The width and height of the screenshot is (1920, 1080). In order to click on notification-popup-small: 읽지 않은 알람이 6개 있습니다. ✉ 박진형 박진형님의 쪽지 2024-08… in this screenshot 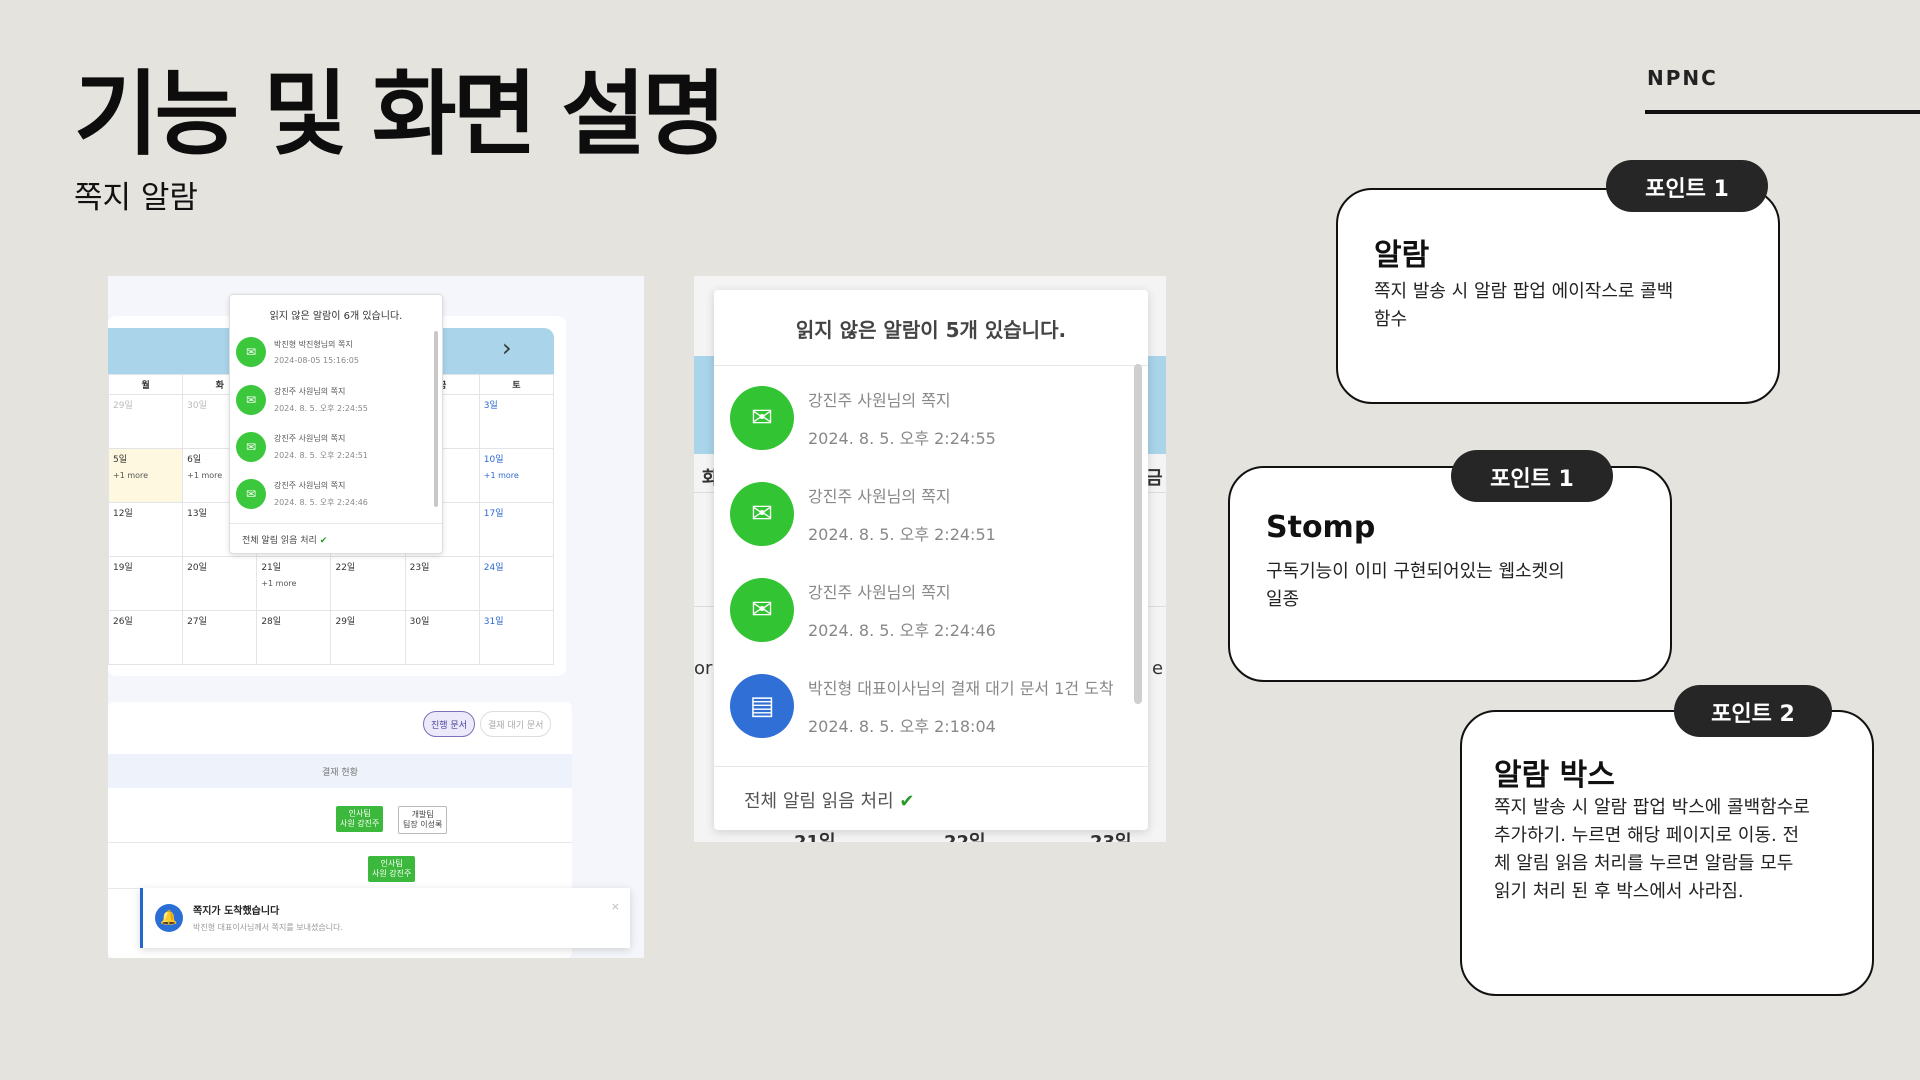, I will do `click(336, 424)`.